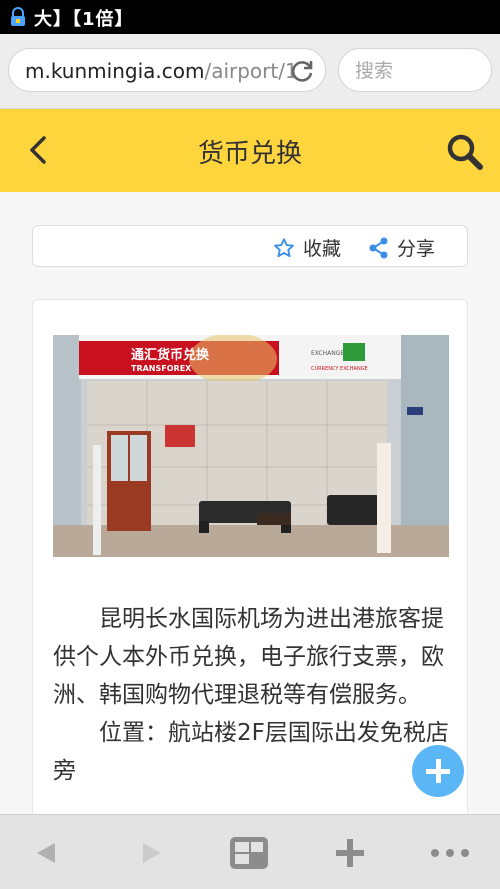  I want to click on share-icon, so click(378, 247).